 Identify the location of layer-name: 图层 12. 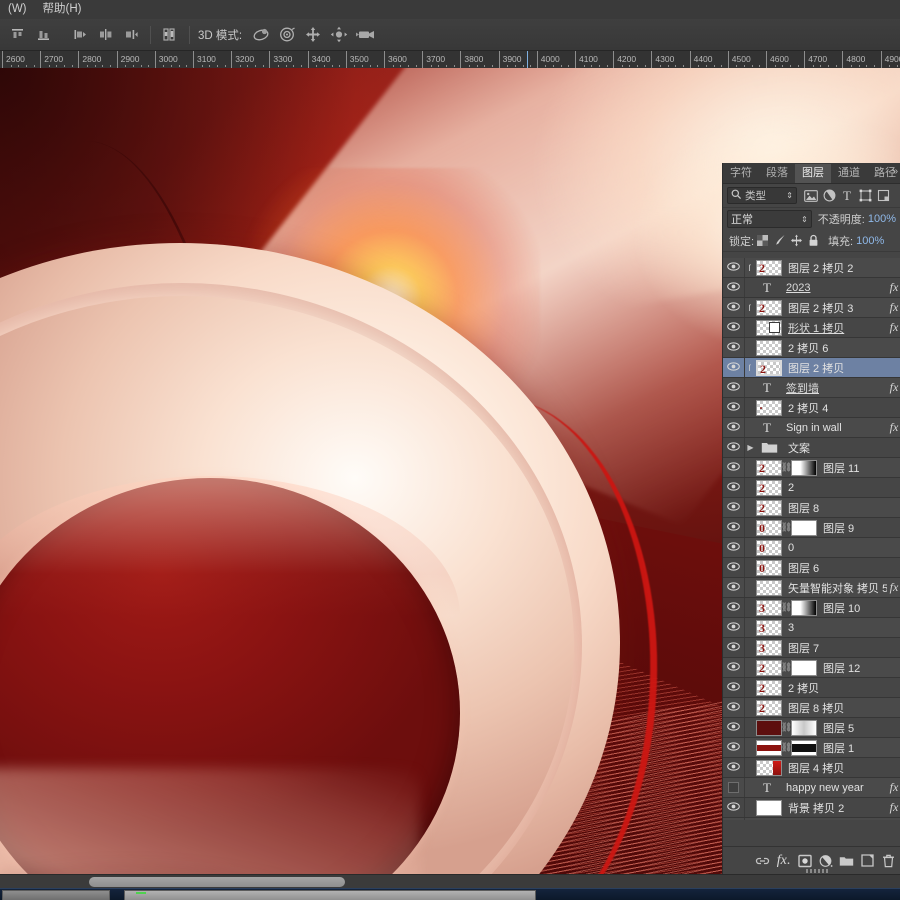
(852, 668).